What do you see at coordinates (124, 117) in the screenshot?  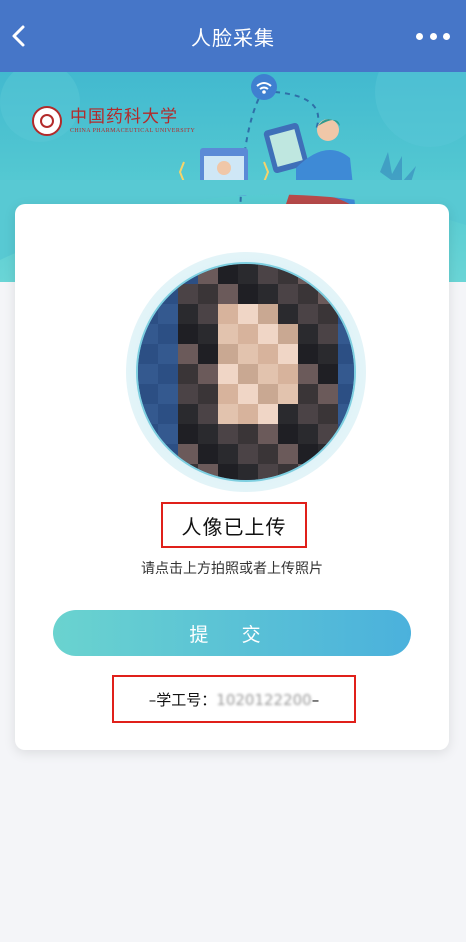 I see `university-name-cn: 中国药科大学` at bounding box center [124, 117].